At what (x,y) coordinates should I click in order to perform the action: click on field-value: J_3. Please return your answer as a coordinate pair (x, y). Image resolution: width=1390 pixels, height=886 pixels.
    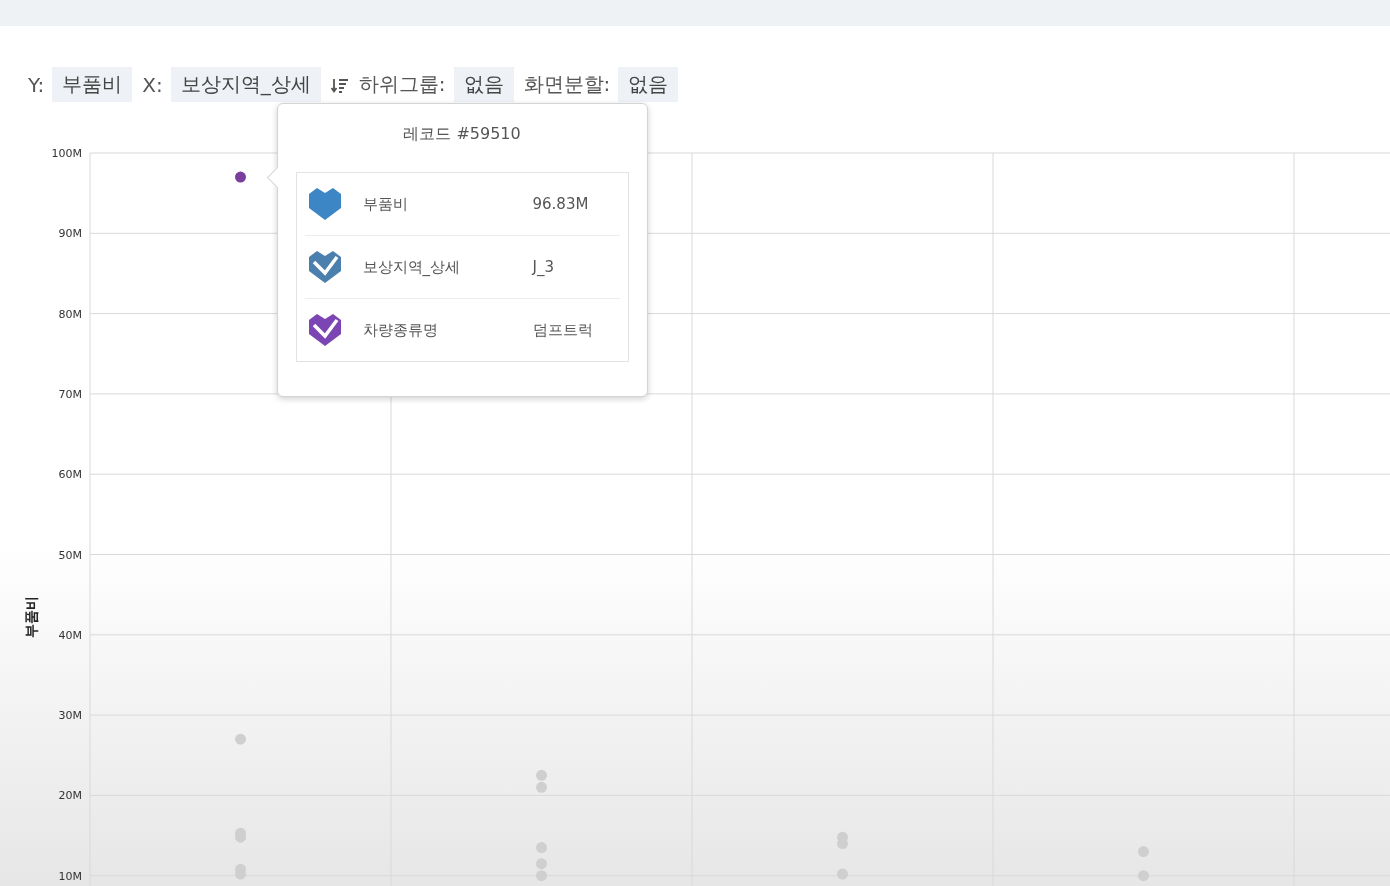
    Looking at the image, I should click on (543, 267).